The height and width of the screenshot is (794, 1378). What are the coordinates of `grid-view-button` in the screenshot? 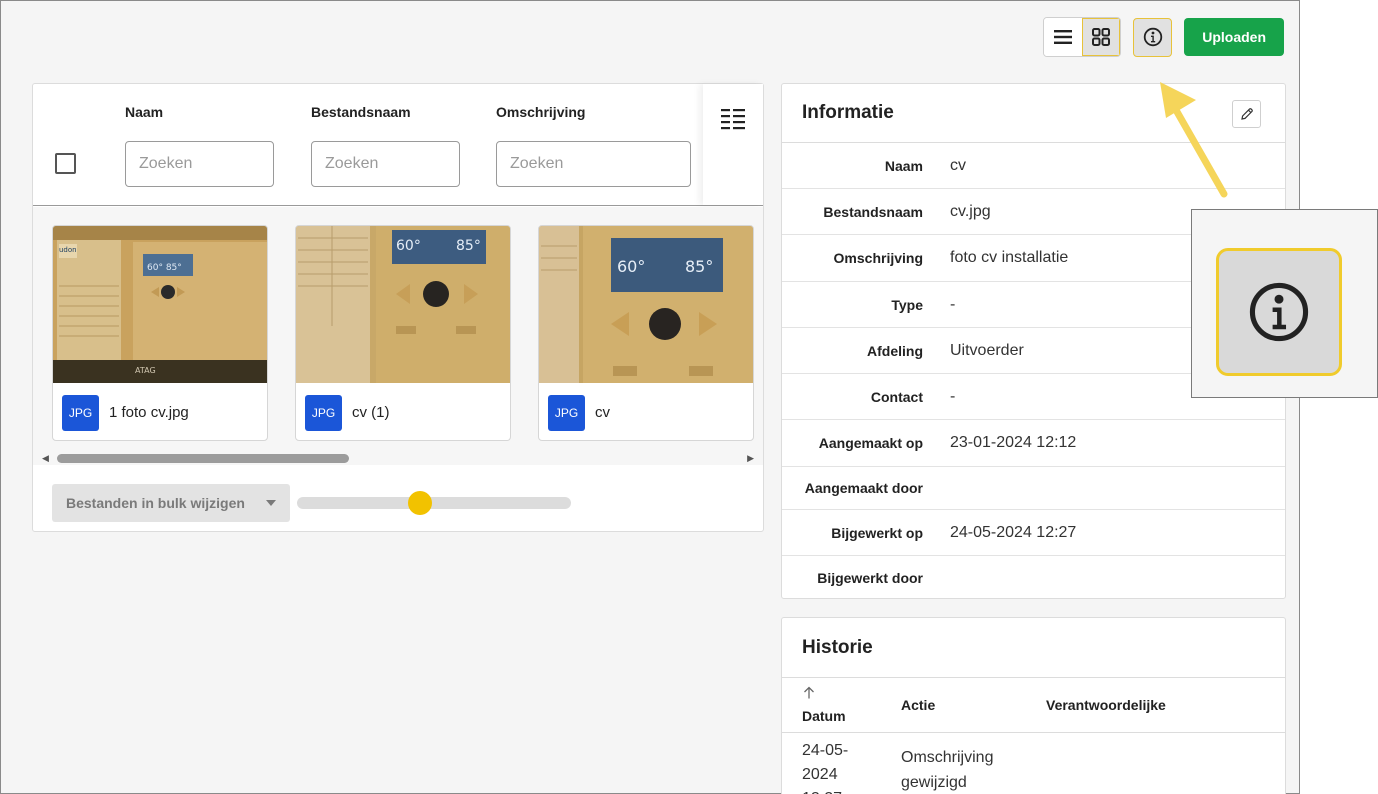 It's located at (1101, 37).